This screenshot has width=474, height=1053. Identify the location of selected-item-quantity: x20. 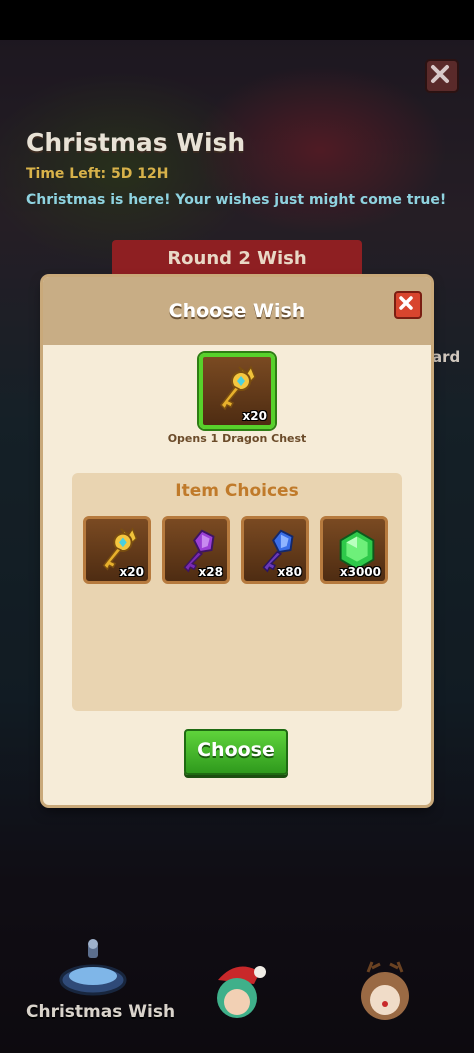
(254, 416).